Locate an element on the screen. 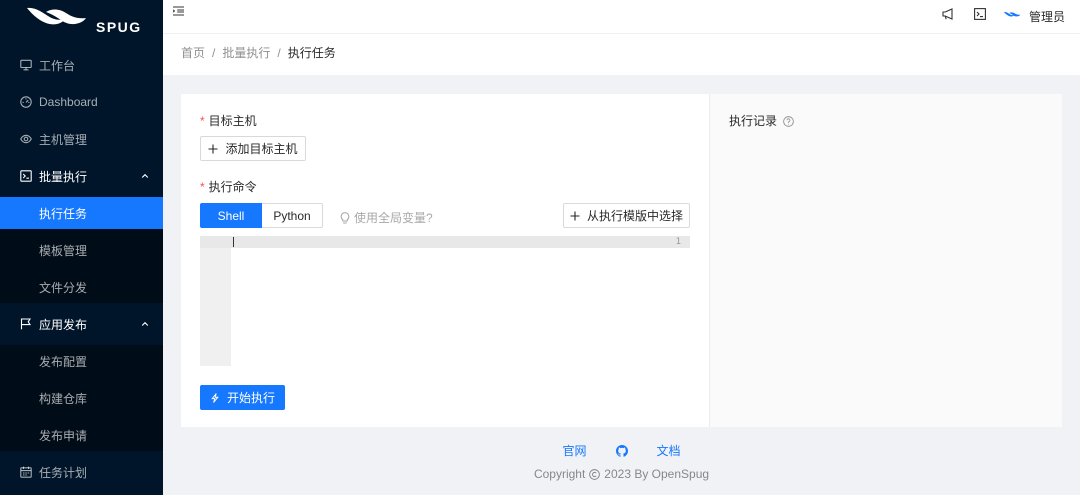 Image resolution: width=1080 pixels, height=495 pixels. breadcrumb-batch-exec: 批量执行 is located at coordinates (246, 53).